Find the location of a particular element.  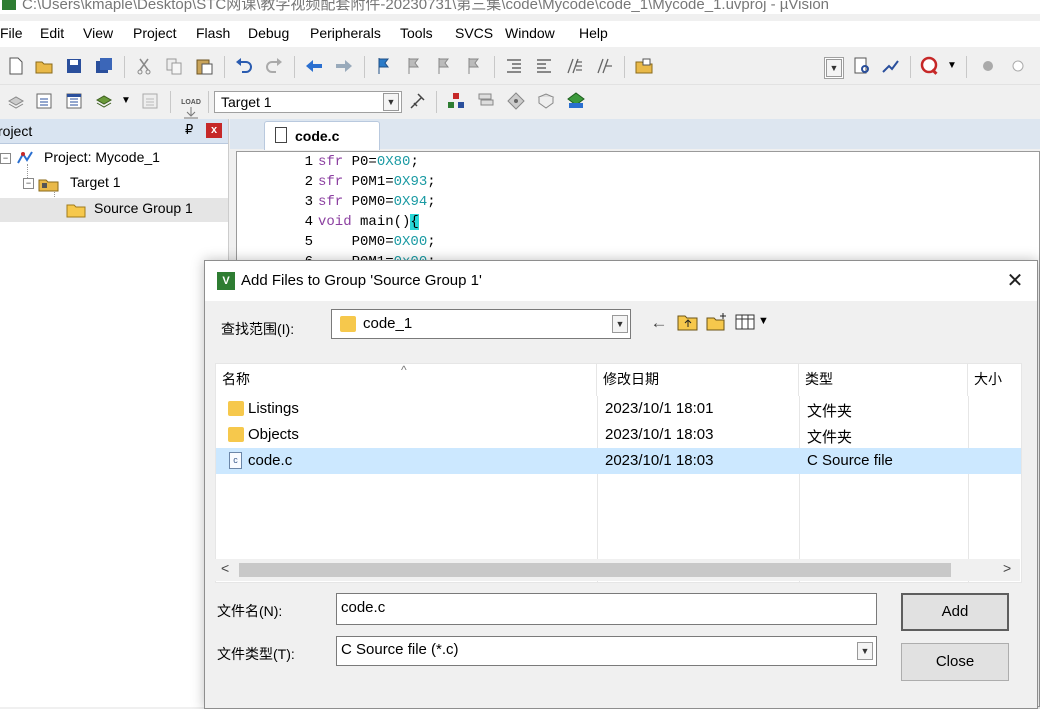

menu-window: Window is located at coordinates (530, 33).